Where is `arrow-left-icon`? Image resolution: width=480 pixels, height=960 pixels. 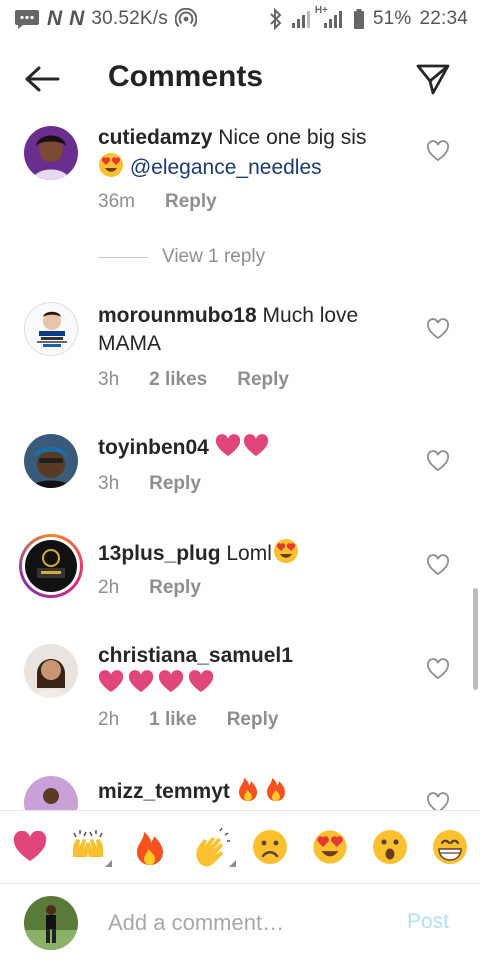 arrow-left-icon is located at coordinates (42, 79).